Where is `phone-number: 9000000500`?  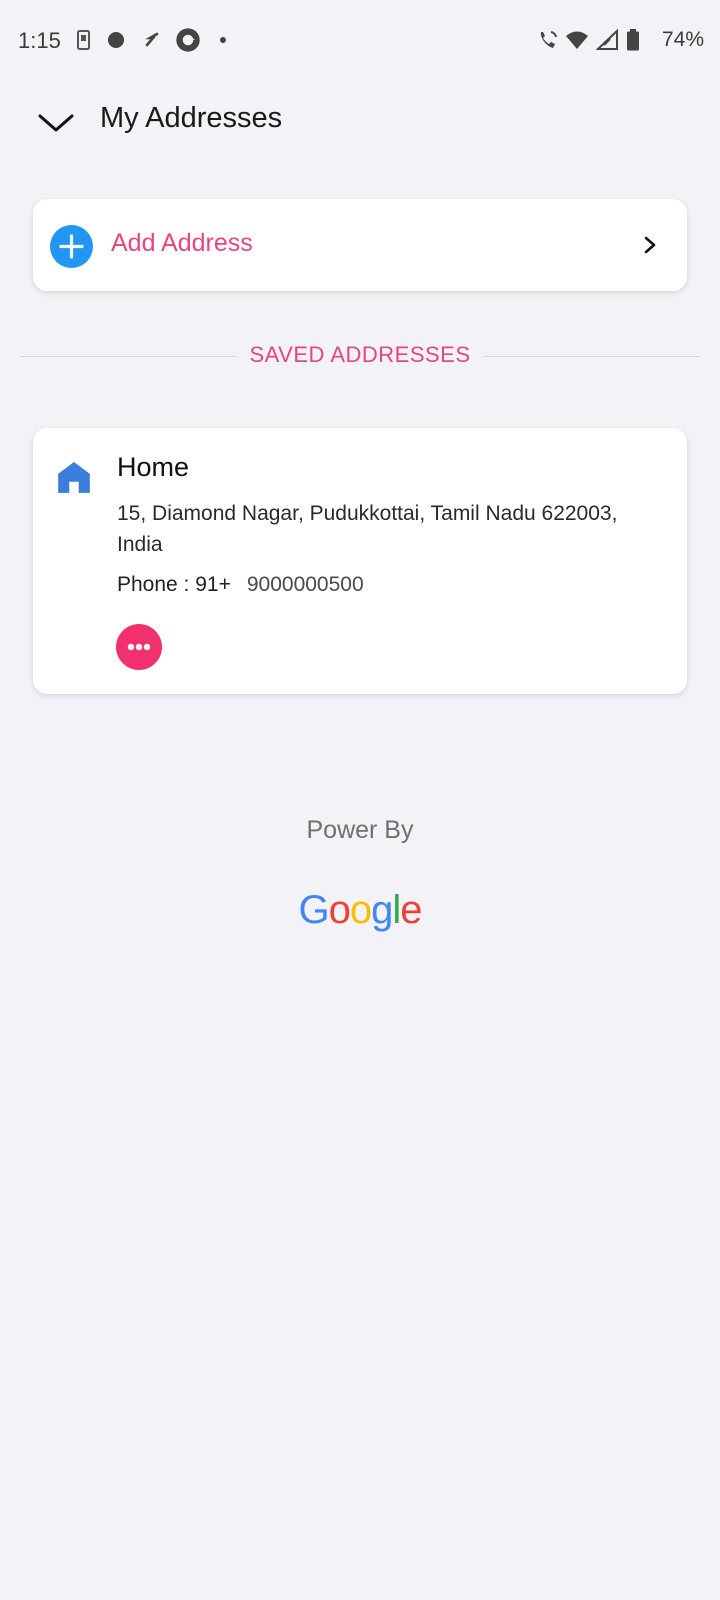
phone-number: 9000000500 is located at coordinates (305, 584).